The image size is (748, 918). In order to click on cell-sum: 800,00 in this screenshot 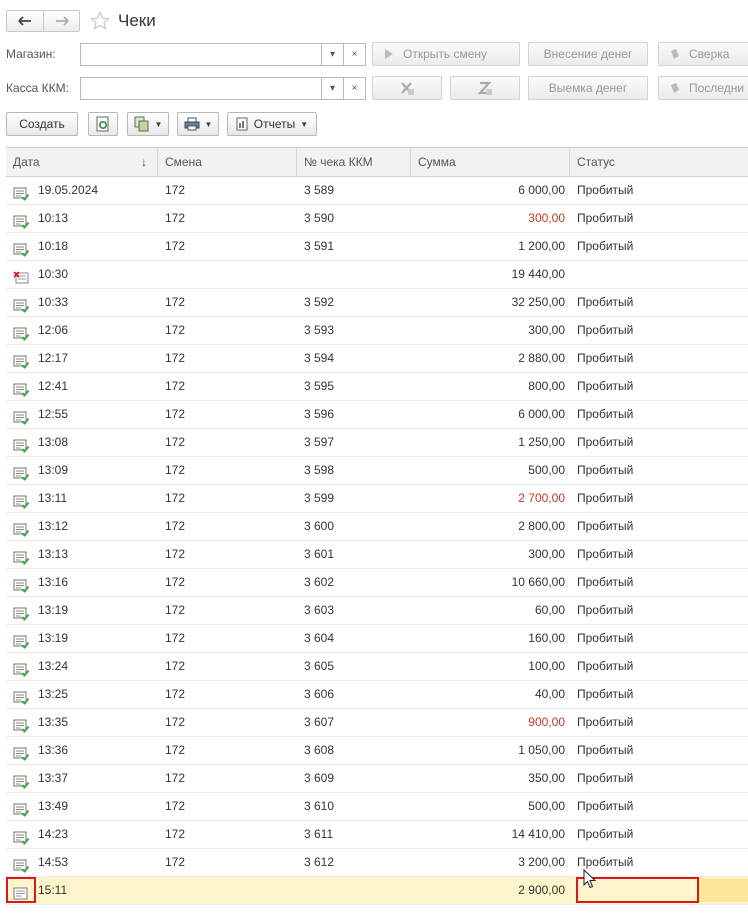, I will do `click(490, 386)`.